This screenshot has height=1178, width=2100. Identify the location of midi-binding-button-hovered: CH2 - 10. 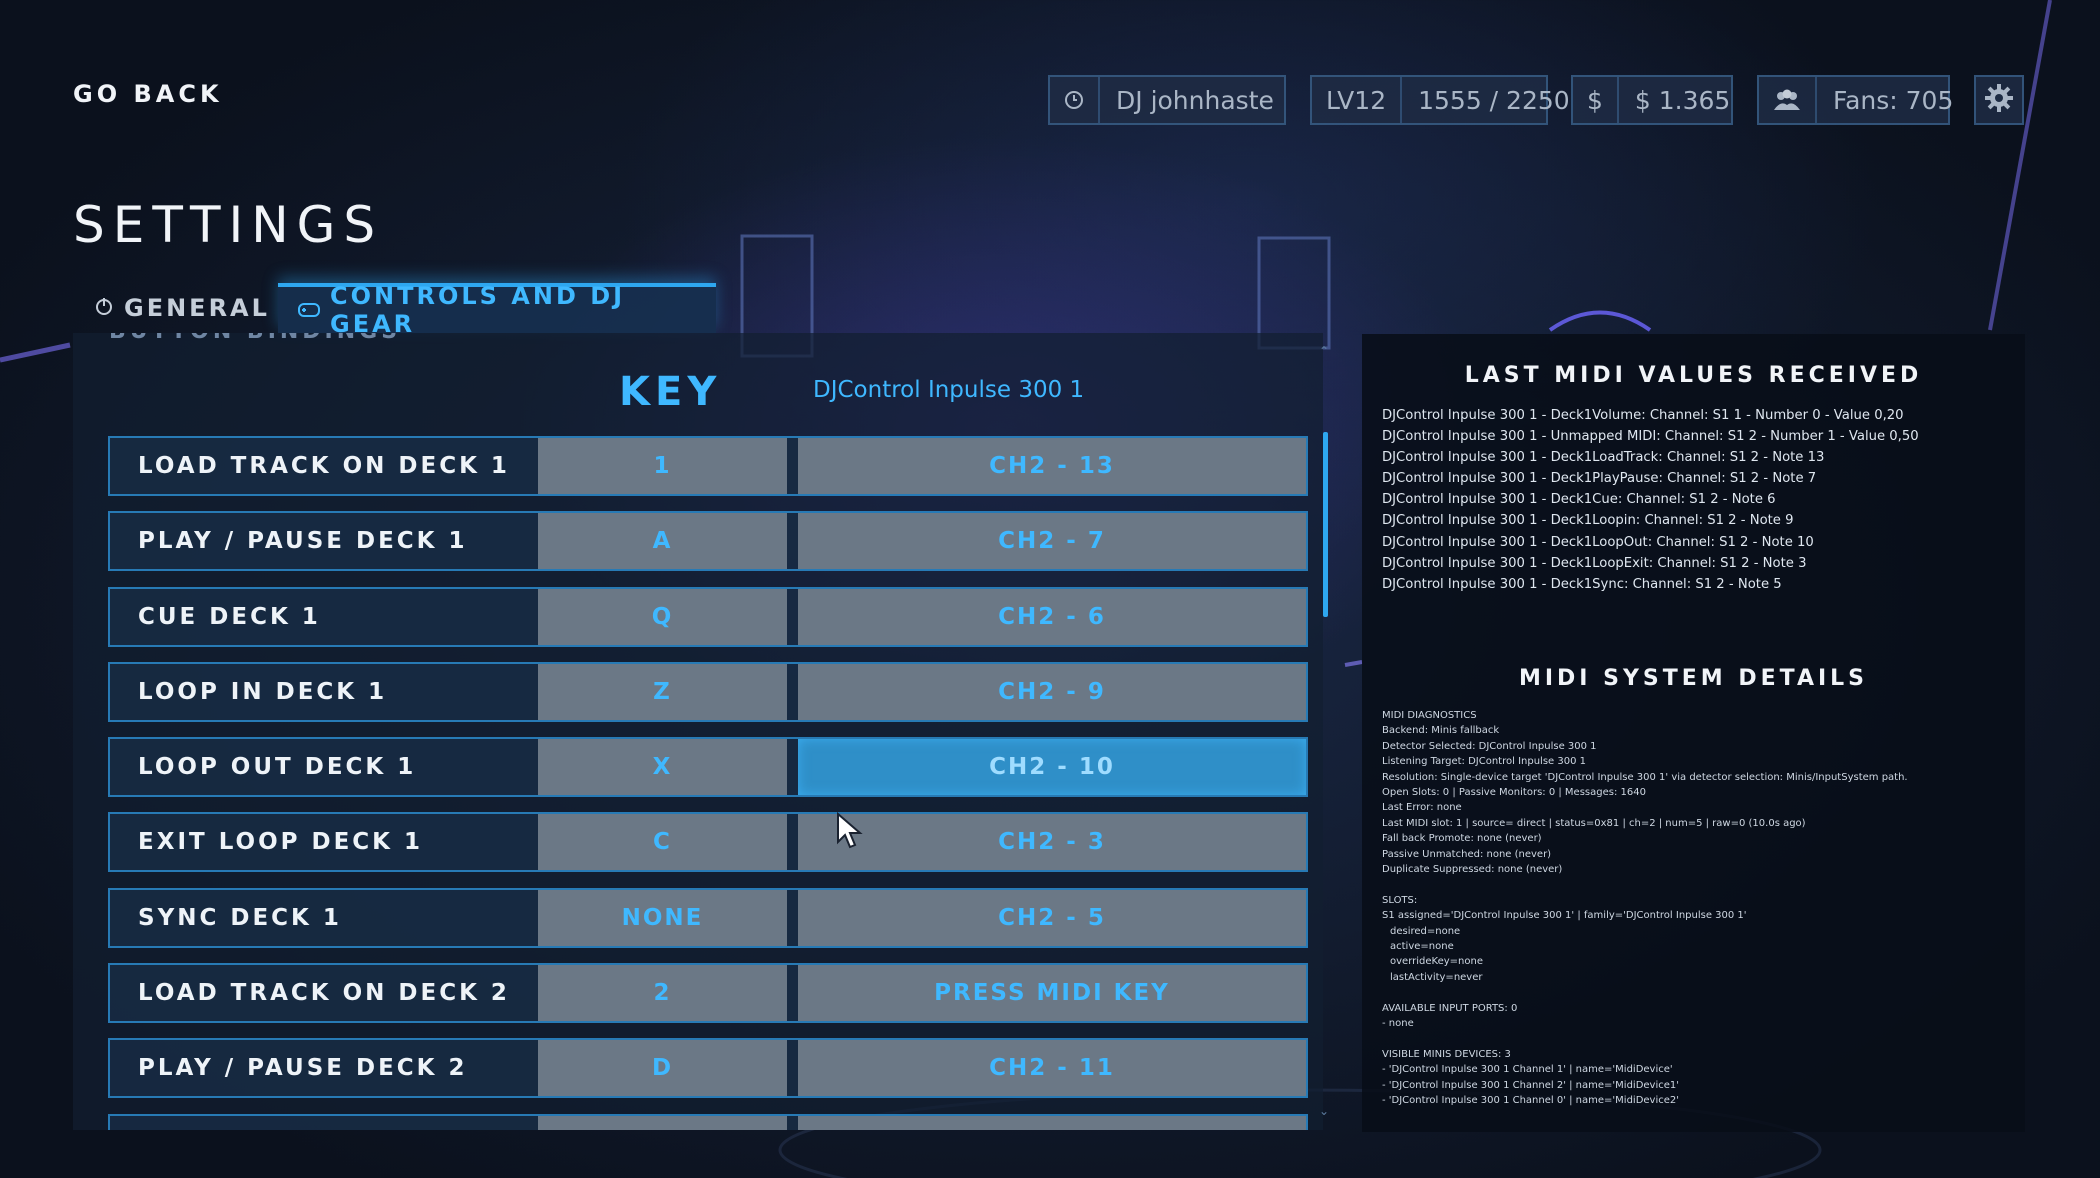
(1052, 767).